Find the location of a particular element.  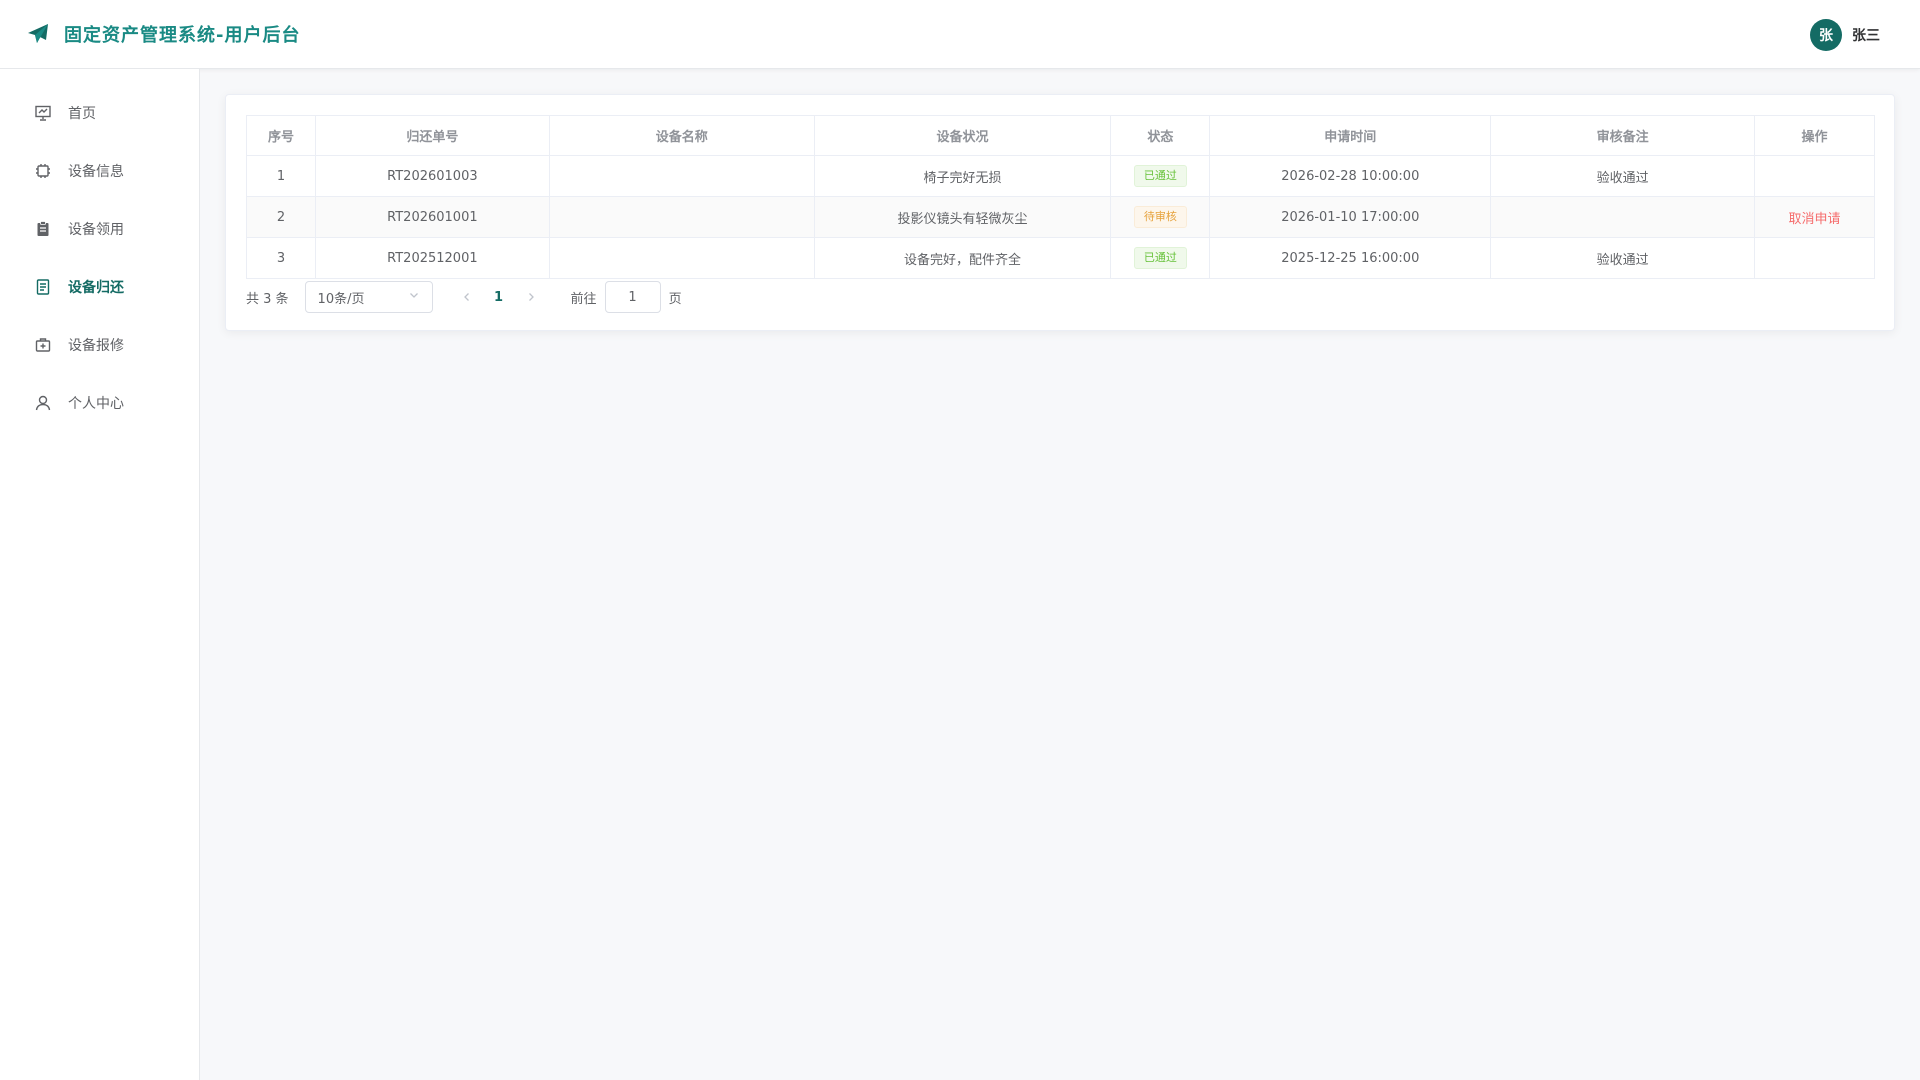

sidebar-item-device-info: 设备信息 is located at coordinates (99, 171).